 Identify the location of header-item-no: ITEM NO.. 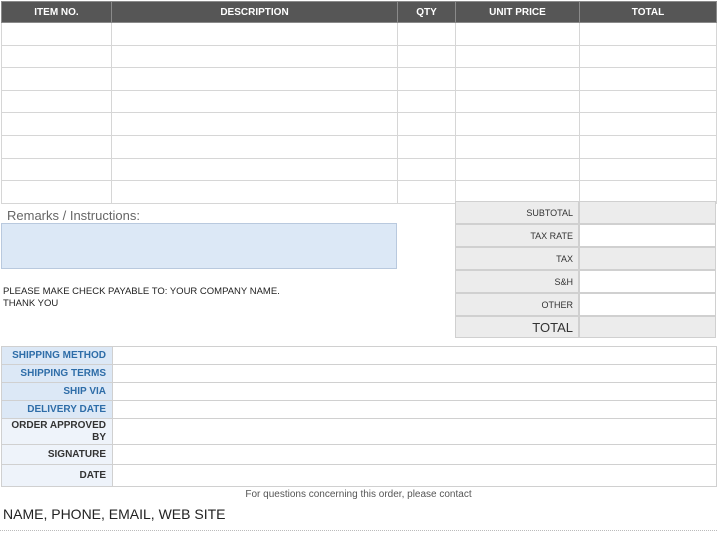
(56, 12).